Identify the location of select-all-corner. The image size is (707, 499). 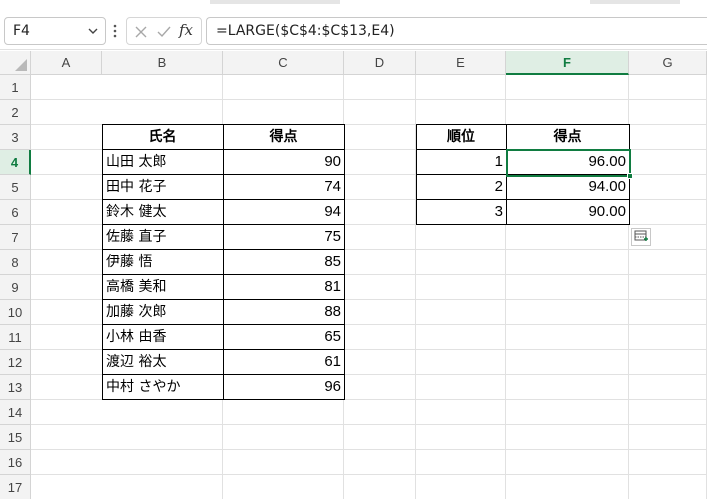
(15, 63).